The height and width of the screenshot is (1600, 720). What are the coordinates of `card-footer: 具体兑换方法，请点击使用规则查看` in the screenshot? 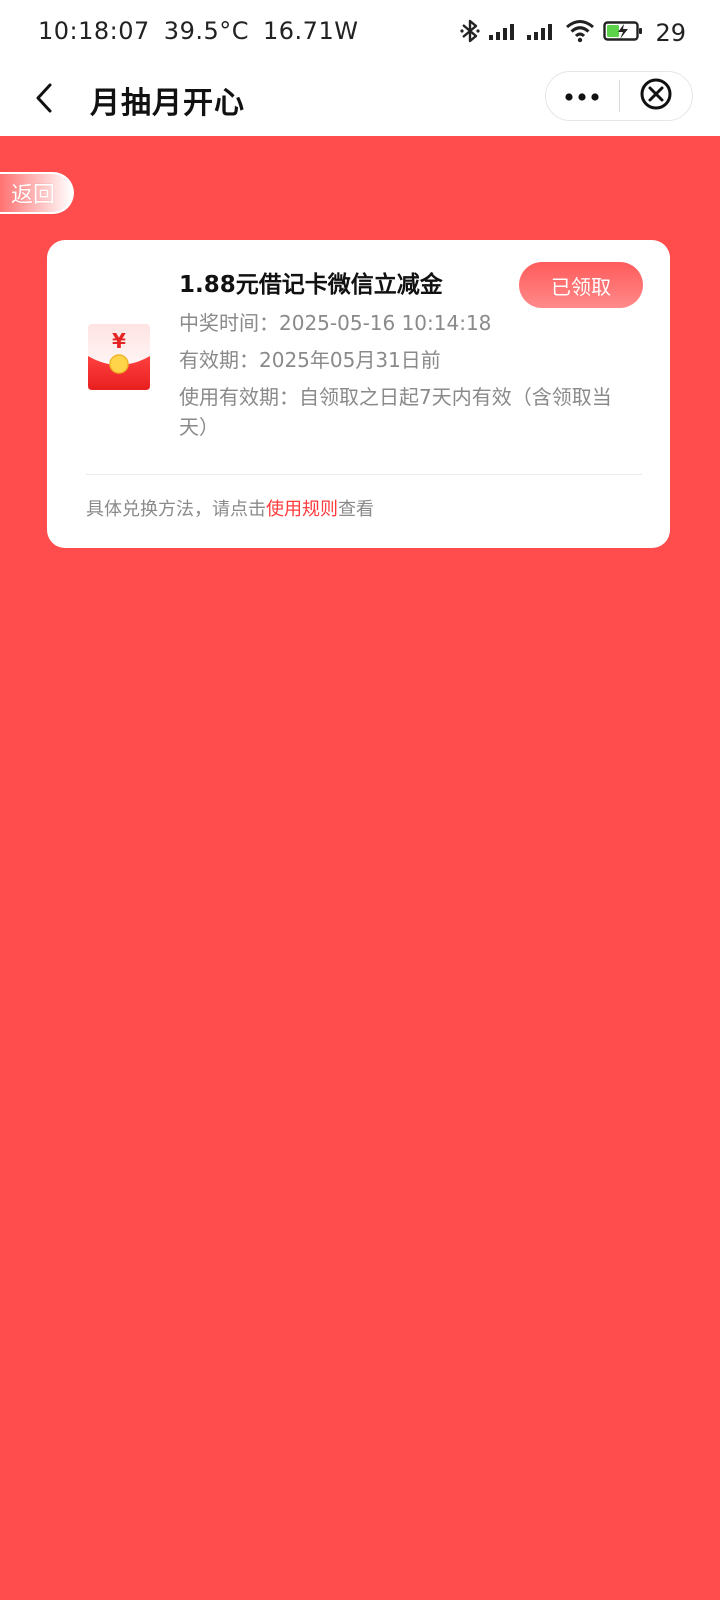 It's located at (230, 508).